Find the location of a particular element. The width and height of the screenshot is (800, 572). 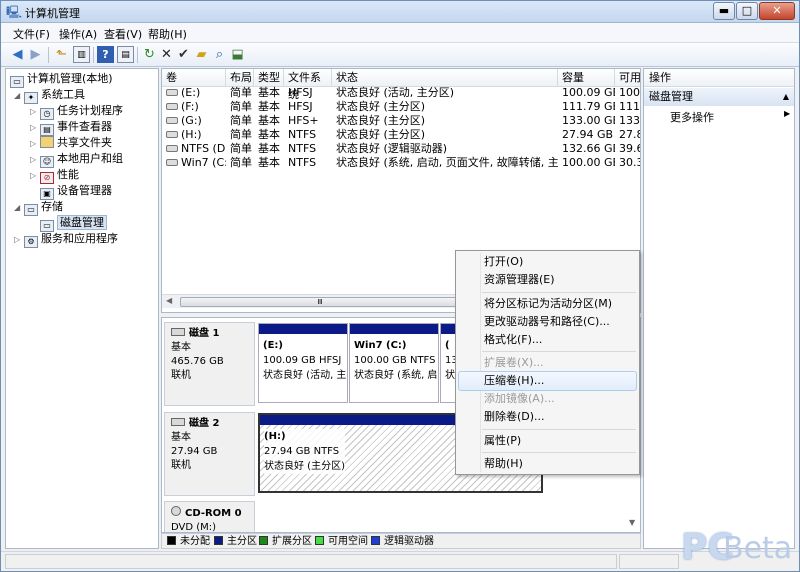

check-icon: ✔ is located at coordinates (183, 54).